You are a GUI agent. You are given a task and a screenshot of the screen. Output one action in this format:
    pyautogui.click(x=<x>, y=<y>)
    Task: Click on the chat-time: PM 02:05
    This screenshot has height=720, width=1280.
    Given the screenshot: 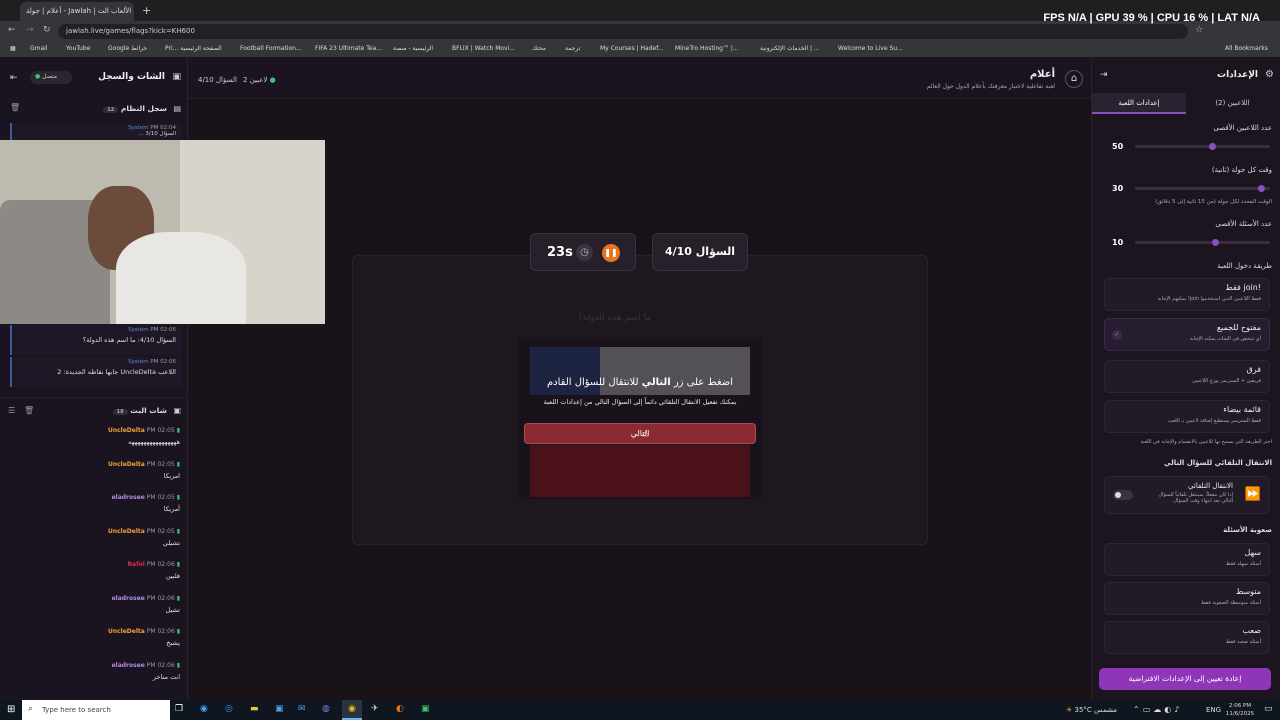 What is the action you would take?
    pyautogui.click(x=160, y=497)
    